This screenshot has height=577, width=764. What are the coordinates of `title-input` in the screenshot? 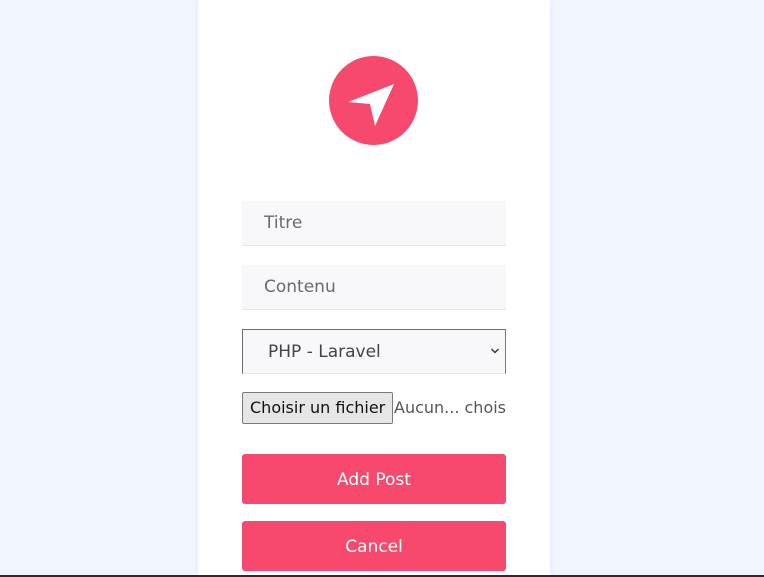 It's located at (374, 223).